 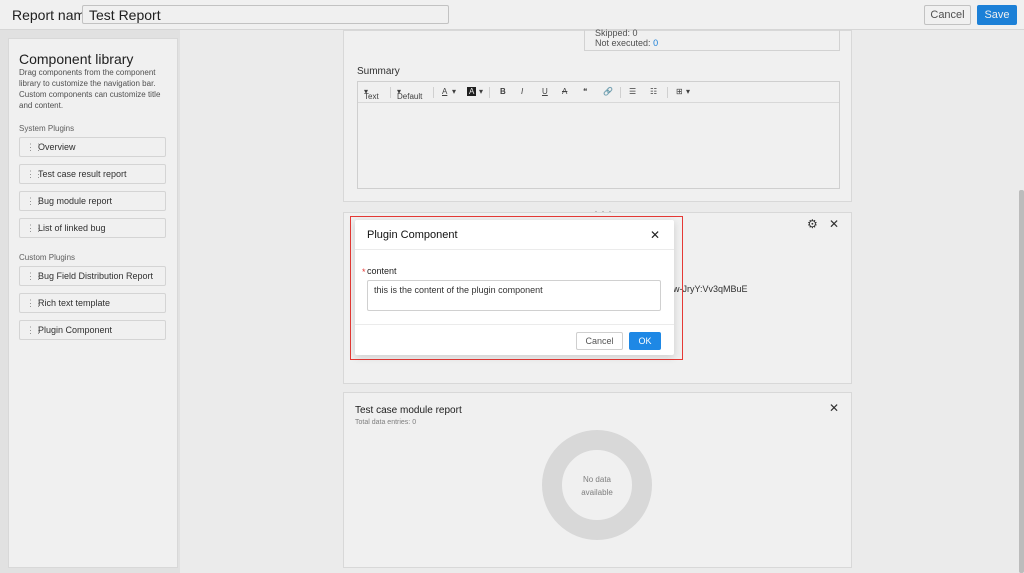 What do you see at coordinates (655, 235) in the screenshot?
I see `close-icon: ✕` at bounding box center [655, 235].